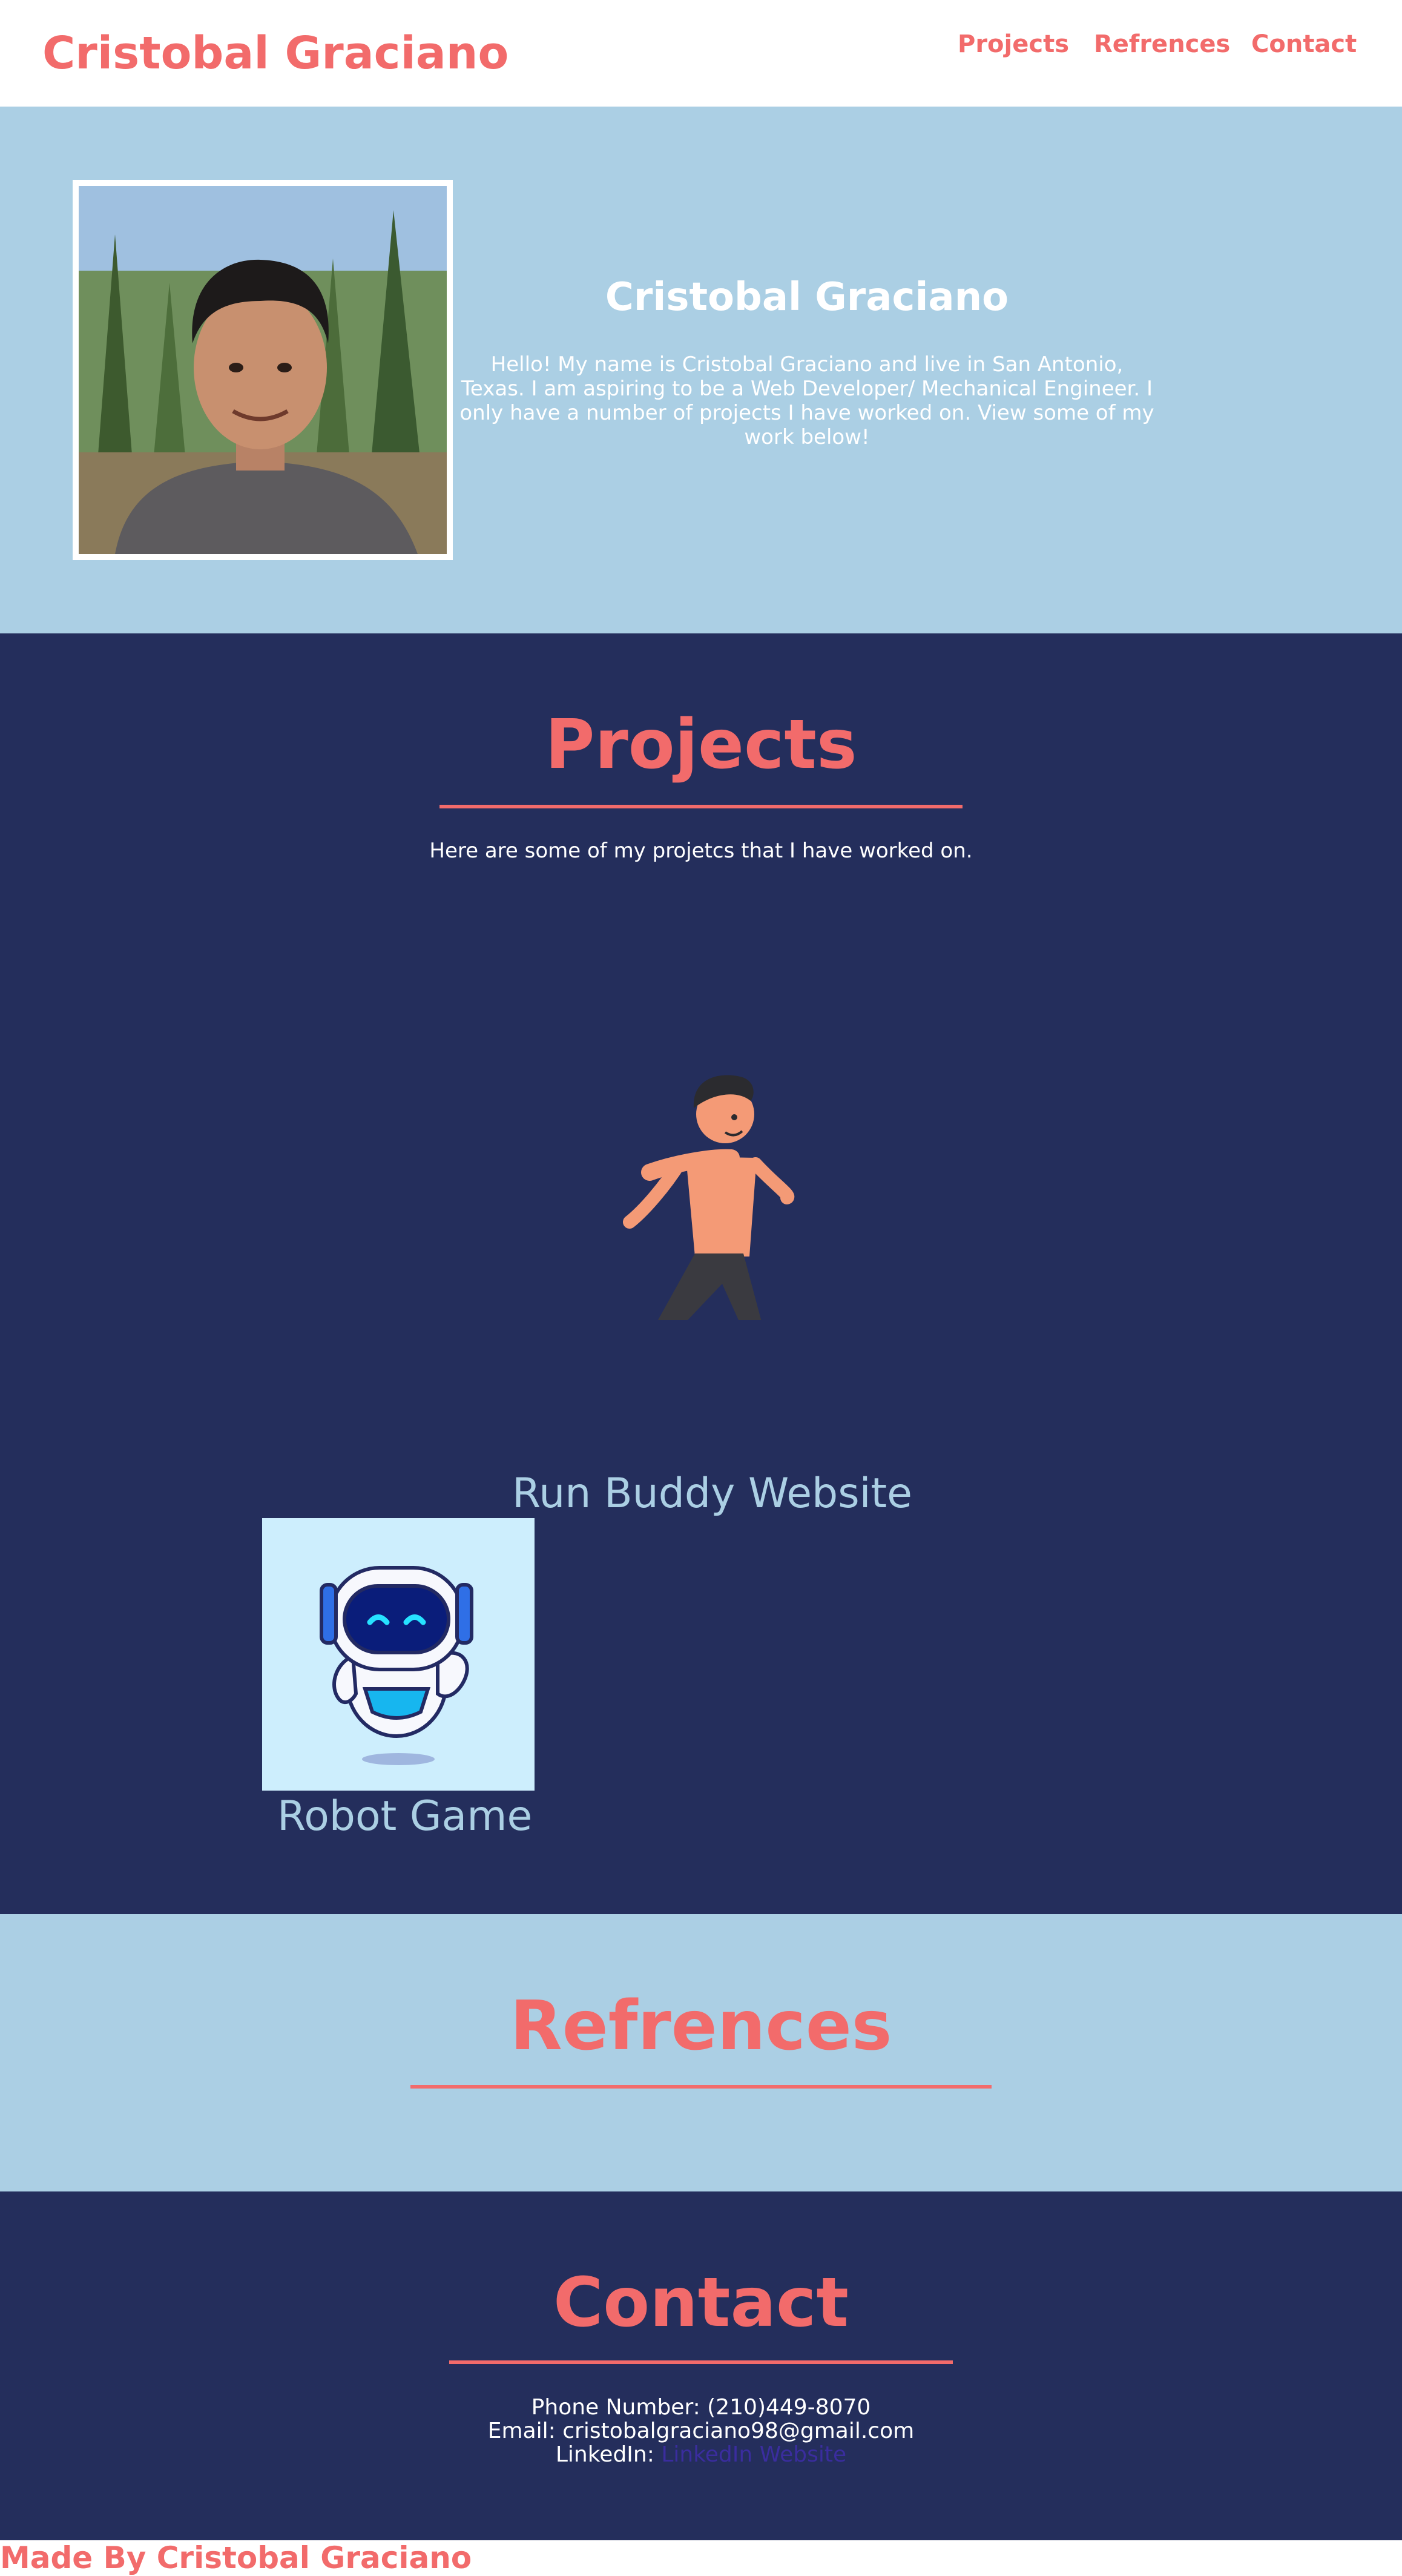 This screenshot has width=1402, height=2576. What do you see at coordinates (1013, 44) in the screenshot?
I see `nav-link-projects: Projects` at bounding box center [1013, 44].